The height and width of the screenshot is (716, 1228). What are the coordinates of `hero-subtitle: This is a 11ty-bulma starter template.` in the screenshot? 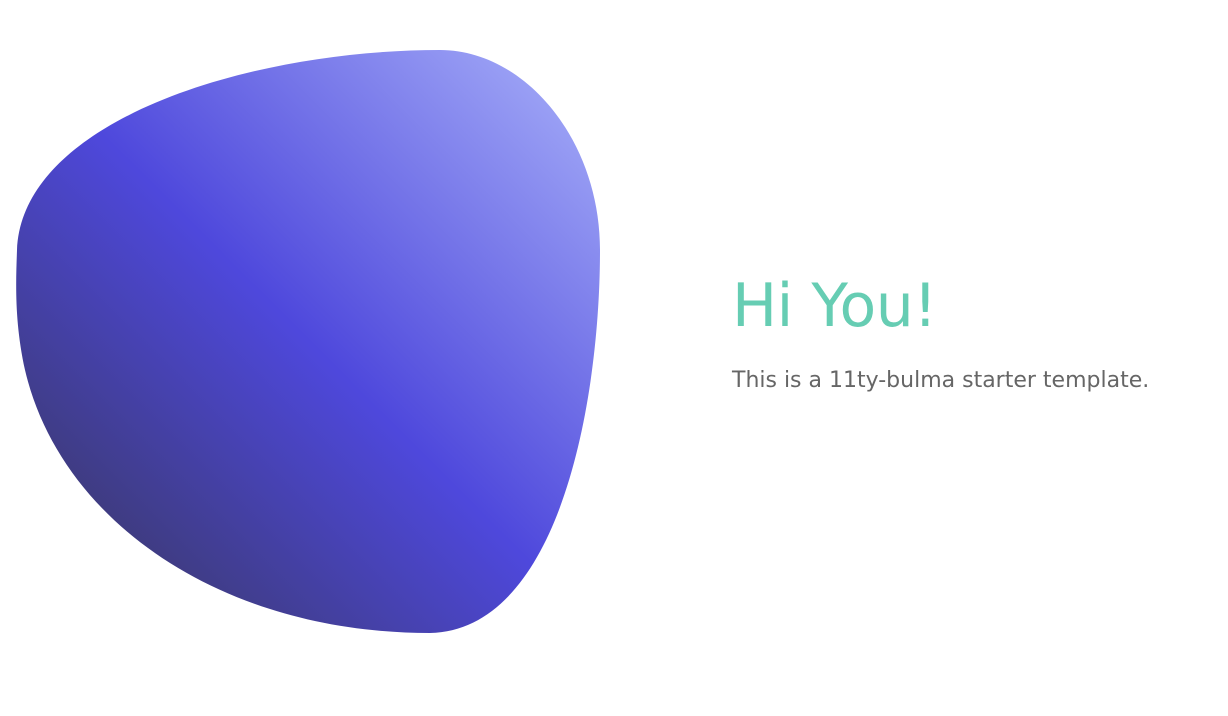 It's located at (941, 380).